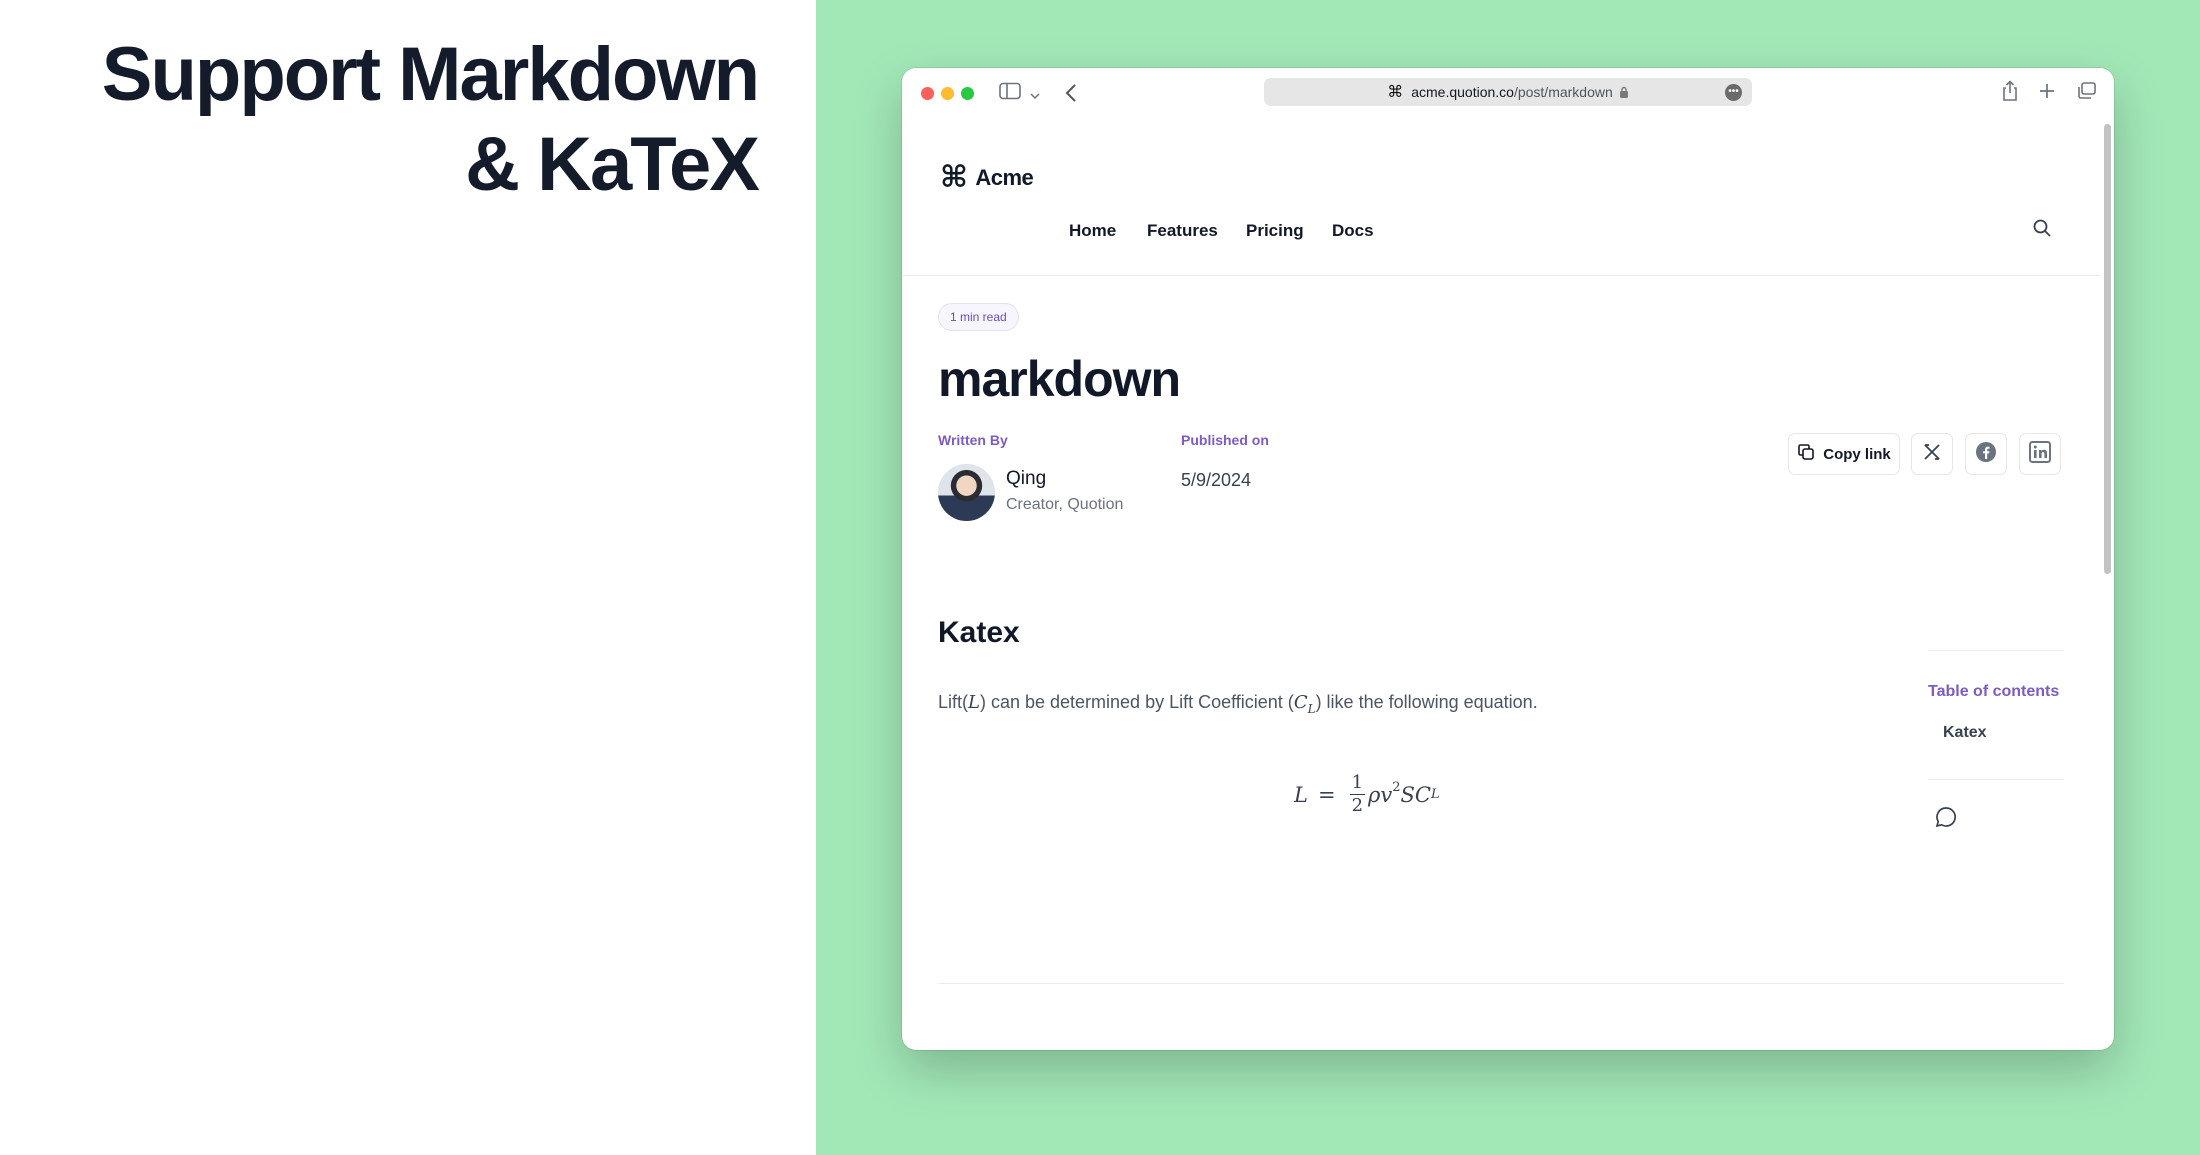 This screenshot has height=1155, width=2200. Describe the element at coordinates (1996, 650) in the screenshot. I see `toc-divider-top` at that location.